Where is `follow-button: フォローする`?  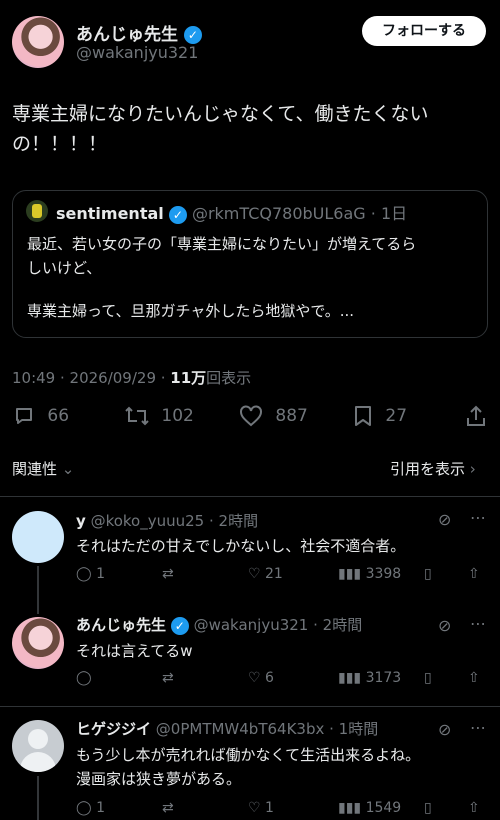 follow-button: フォローする is located at coordinates (424, 31).